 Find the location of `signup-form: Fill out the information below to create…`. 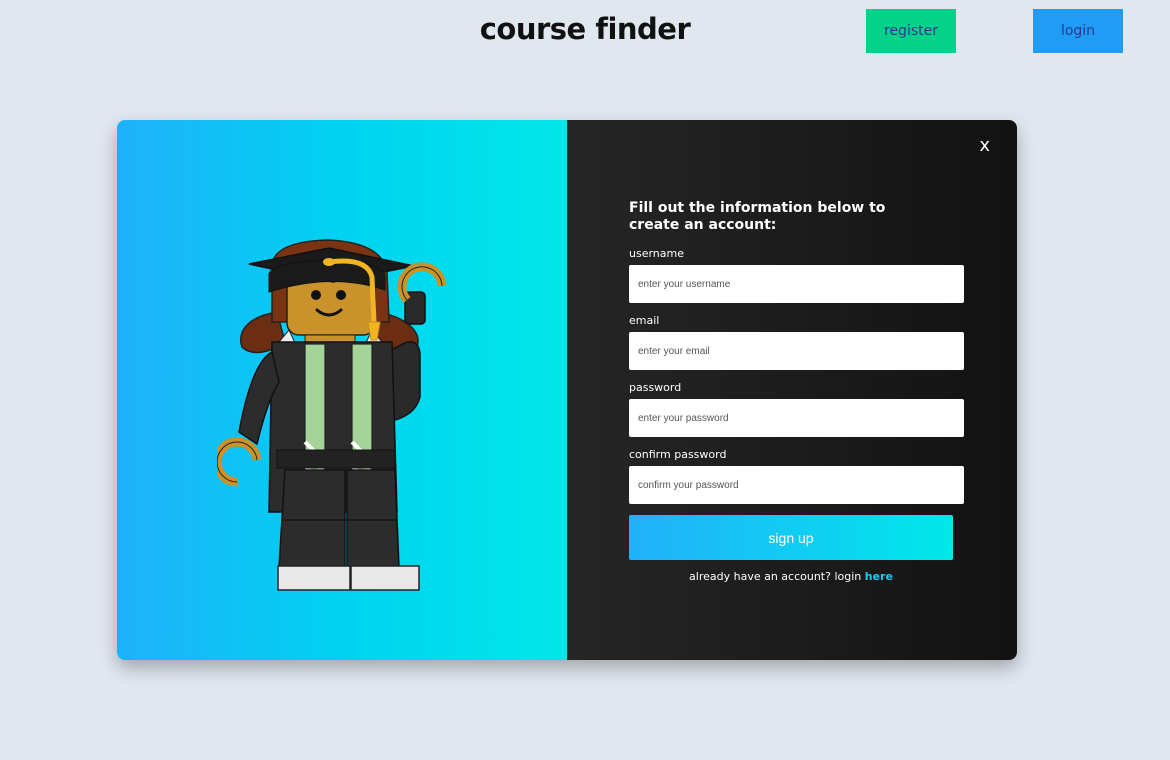

signup-form: Fill out the information below to create… is located at coordinates (796, 391).